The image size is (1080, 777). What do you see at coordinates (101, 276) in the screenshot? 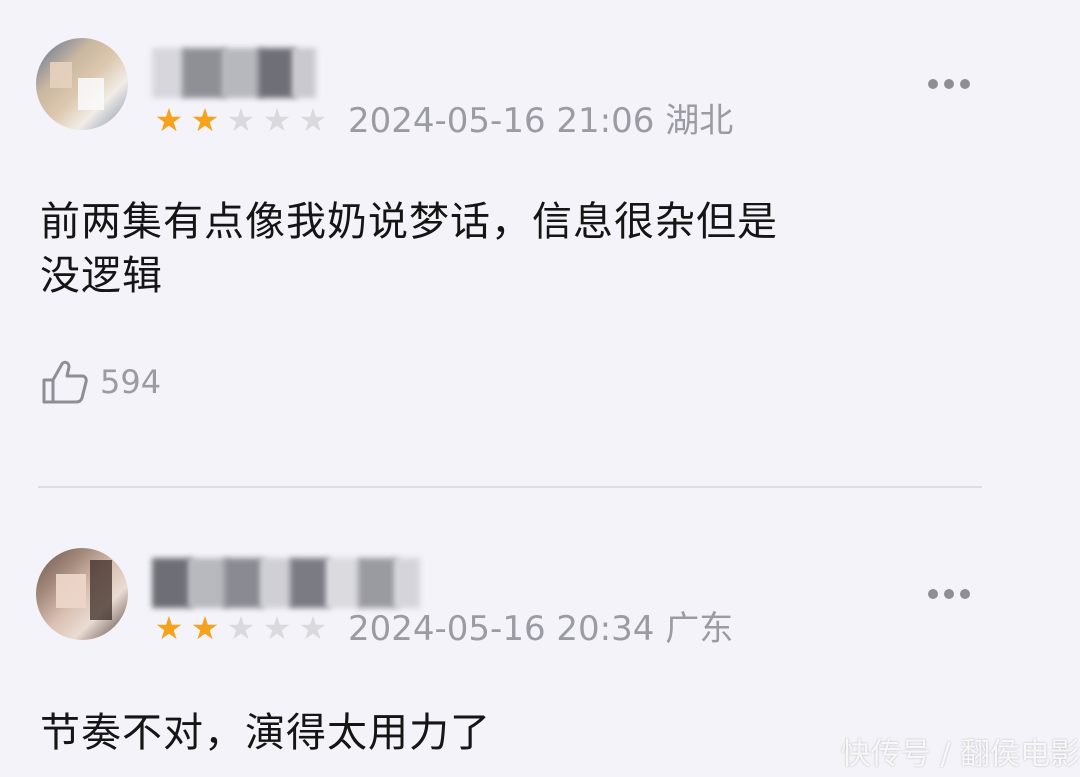
I see `review-content-line: 没逻辑` at bounding box center [101, 276].